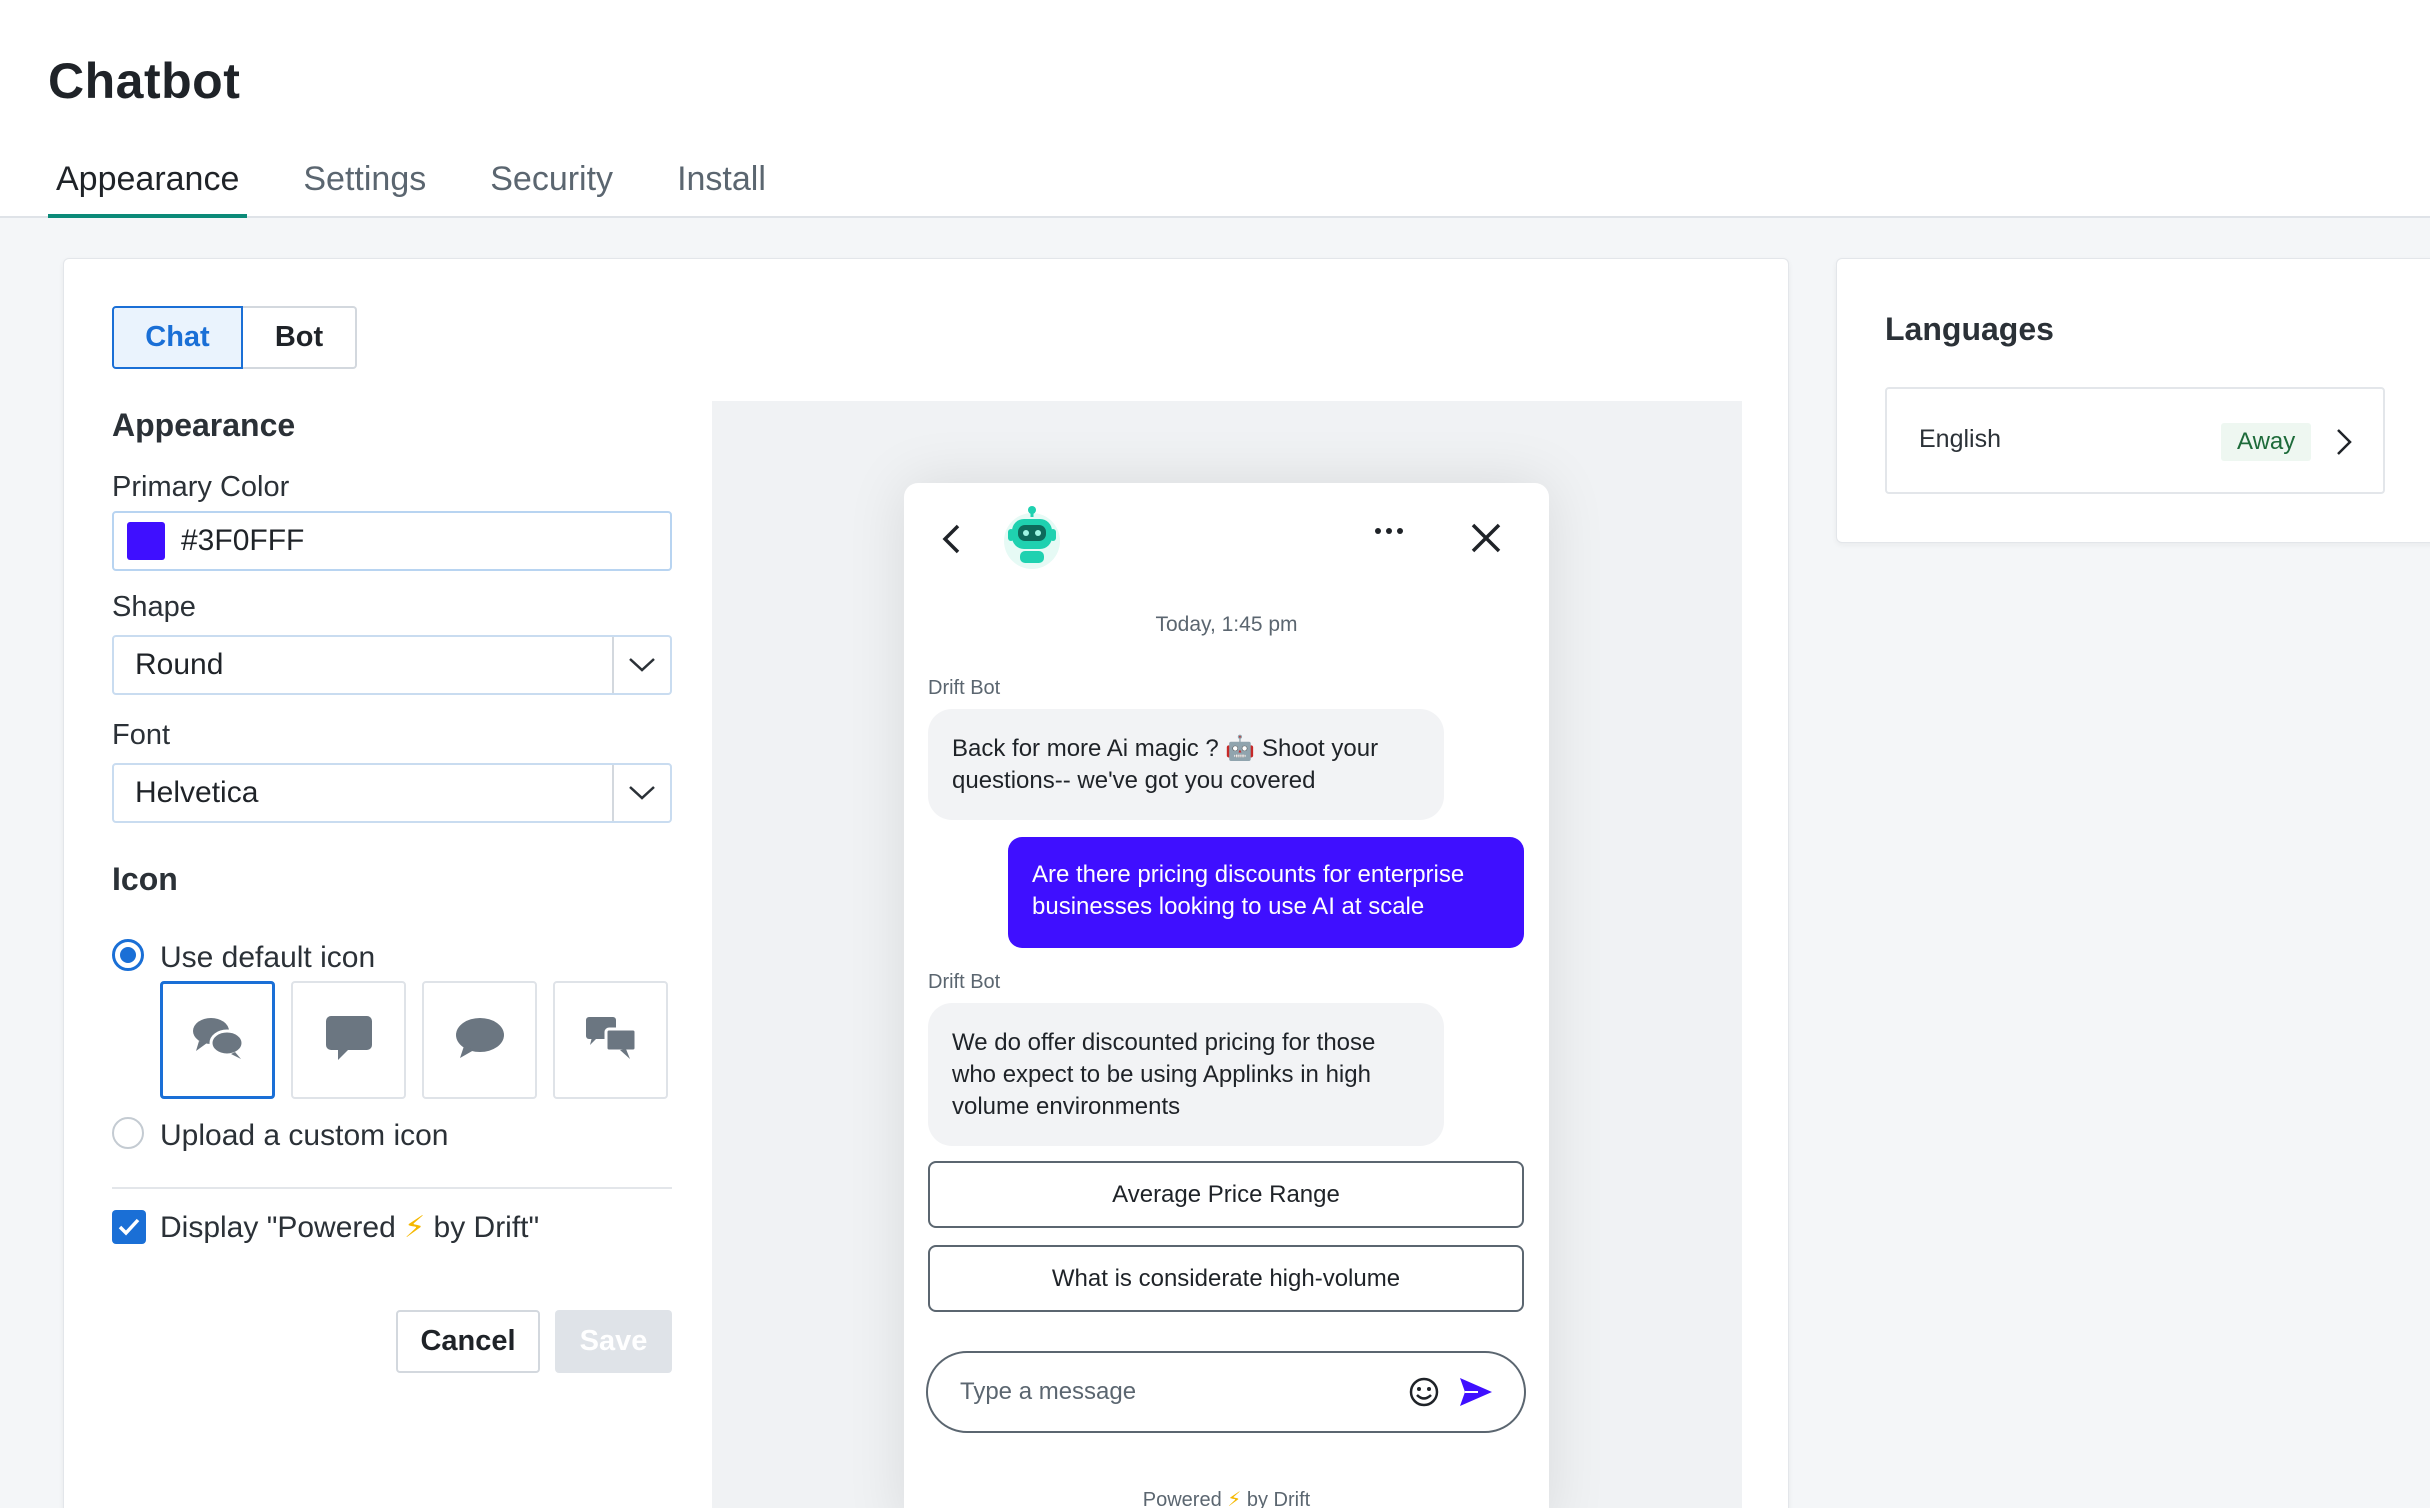  Describe the element at coordinates (300, 337) in the screenshot. I see `bot-segment-button: Bot` at that location.